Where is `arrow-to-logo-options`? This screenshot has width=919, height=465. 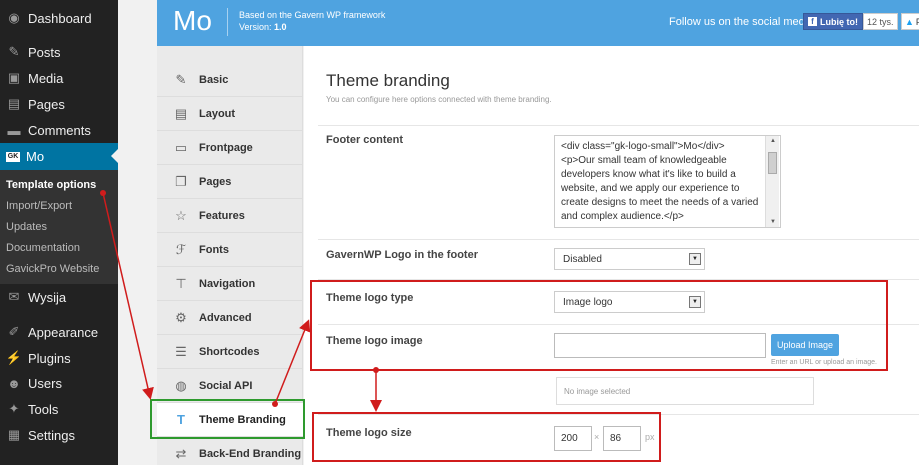
arrow-to-logo-options is located at coordinates (292, 362).